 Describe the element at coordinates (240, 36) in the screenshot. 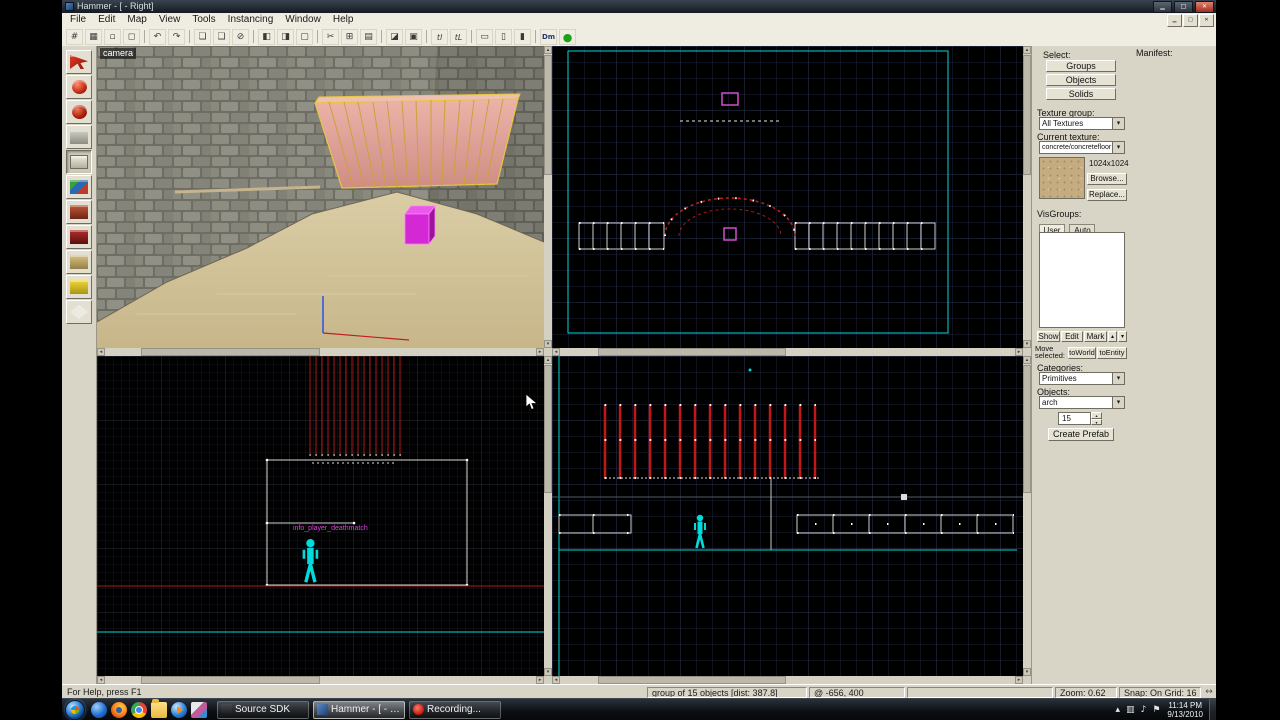

I see `ignore-groups-button: ⊘` at that location.